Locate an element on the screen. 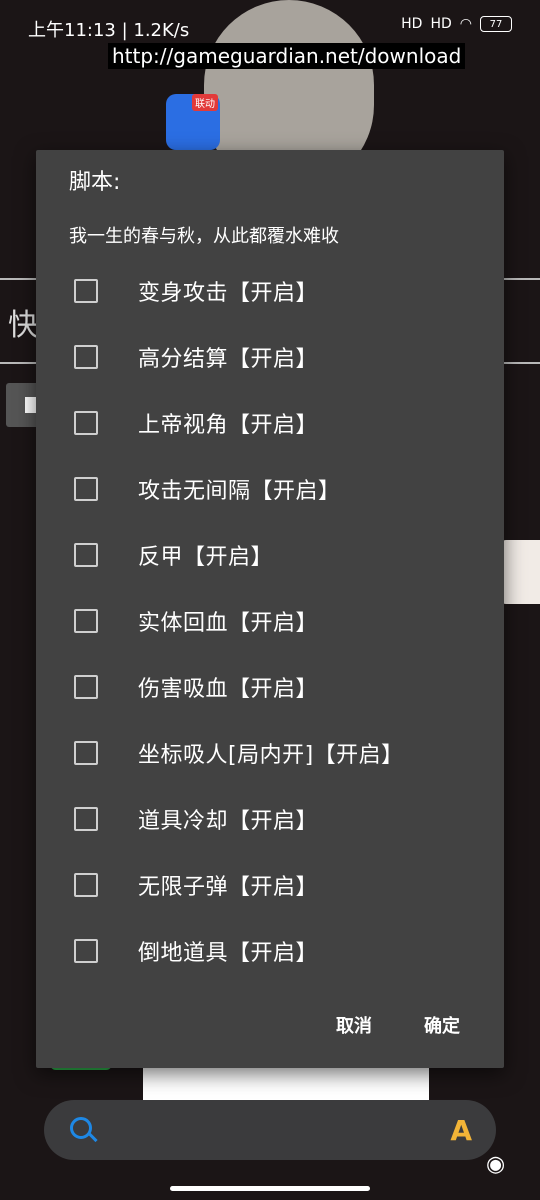  option-item: 实体回血【开启】 is located at coordinates (270, 621).